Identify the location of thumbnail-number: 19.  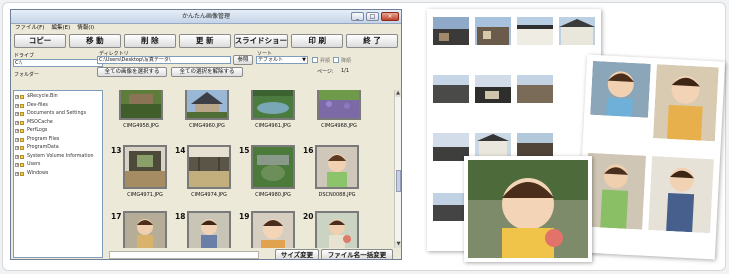
(244, 216).